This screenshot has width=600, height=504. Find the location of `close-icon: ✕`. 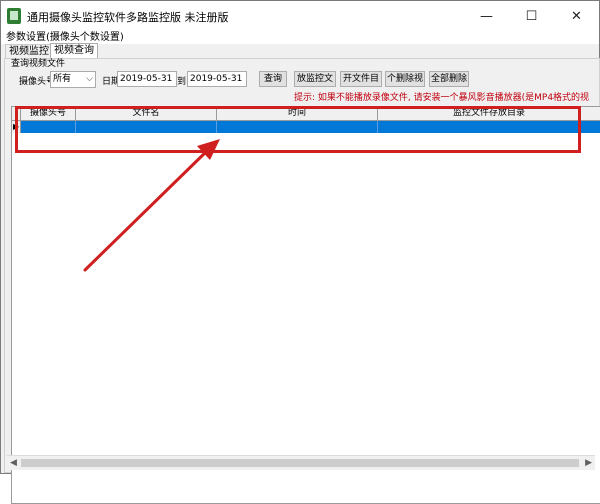

close-icon: ✕ is located at coordinates (576, 16).